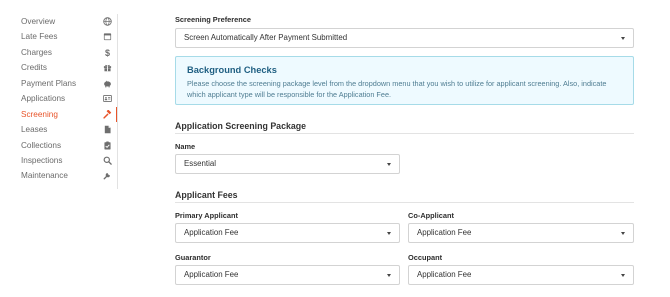 Image resolution: width=670 pixels, height=297 pixels. Describe the element at coordinates (521, 233) in the screenshot. I see `co-applicant-select: Application Fee` at that location.